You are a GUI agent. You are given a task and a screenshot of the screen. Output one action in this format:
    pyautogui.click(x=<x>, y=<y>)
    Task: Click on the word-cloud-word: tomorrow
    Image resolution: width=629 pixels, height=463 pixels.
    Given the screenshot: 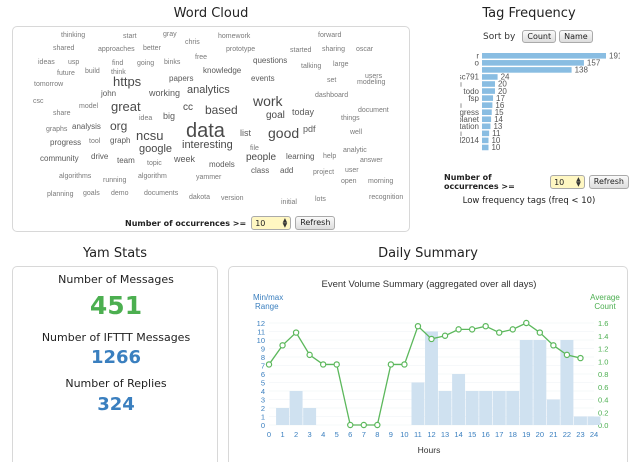 What is the action you would take?
    pyautogui.click(x=48, y=84)
    